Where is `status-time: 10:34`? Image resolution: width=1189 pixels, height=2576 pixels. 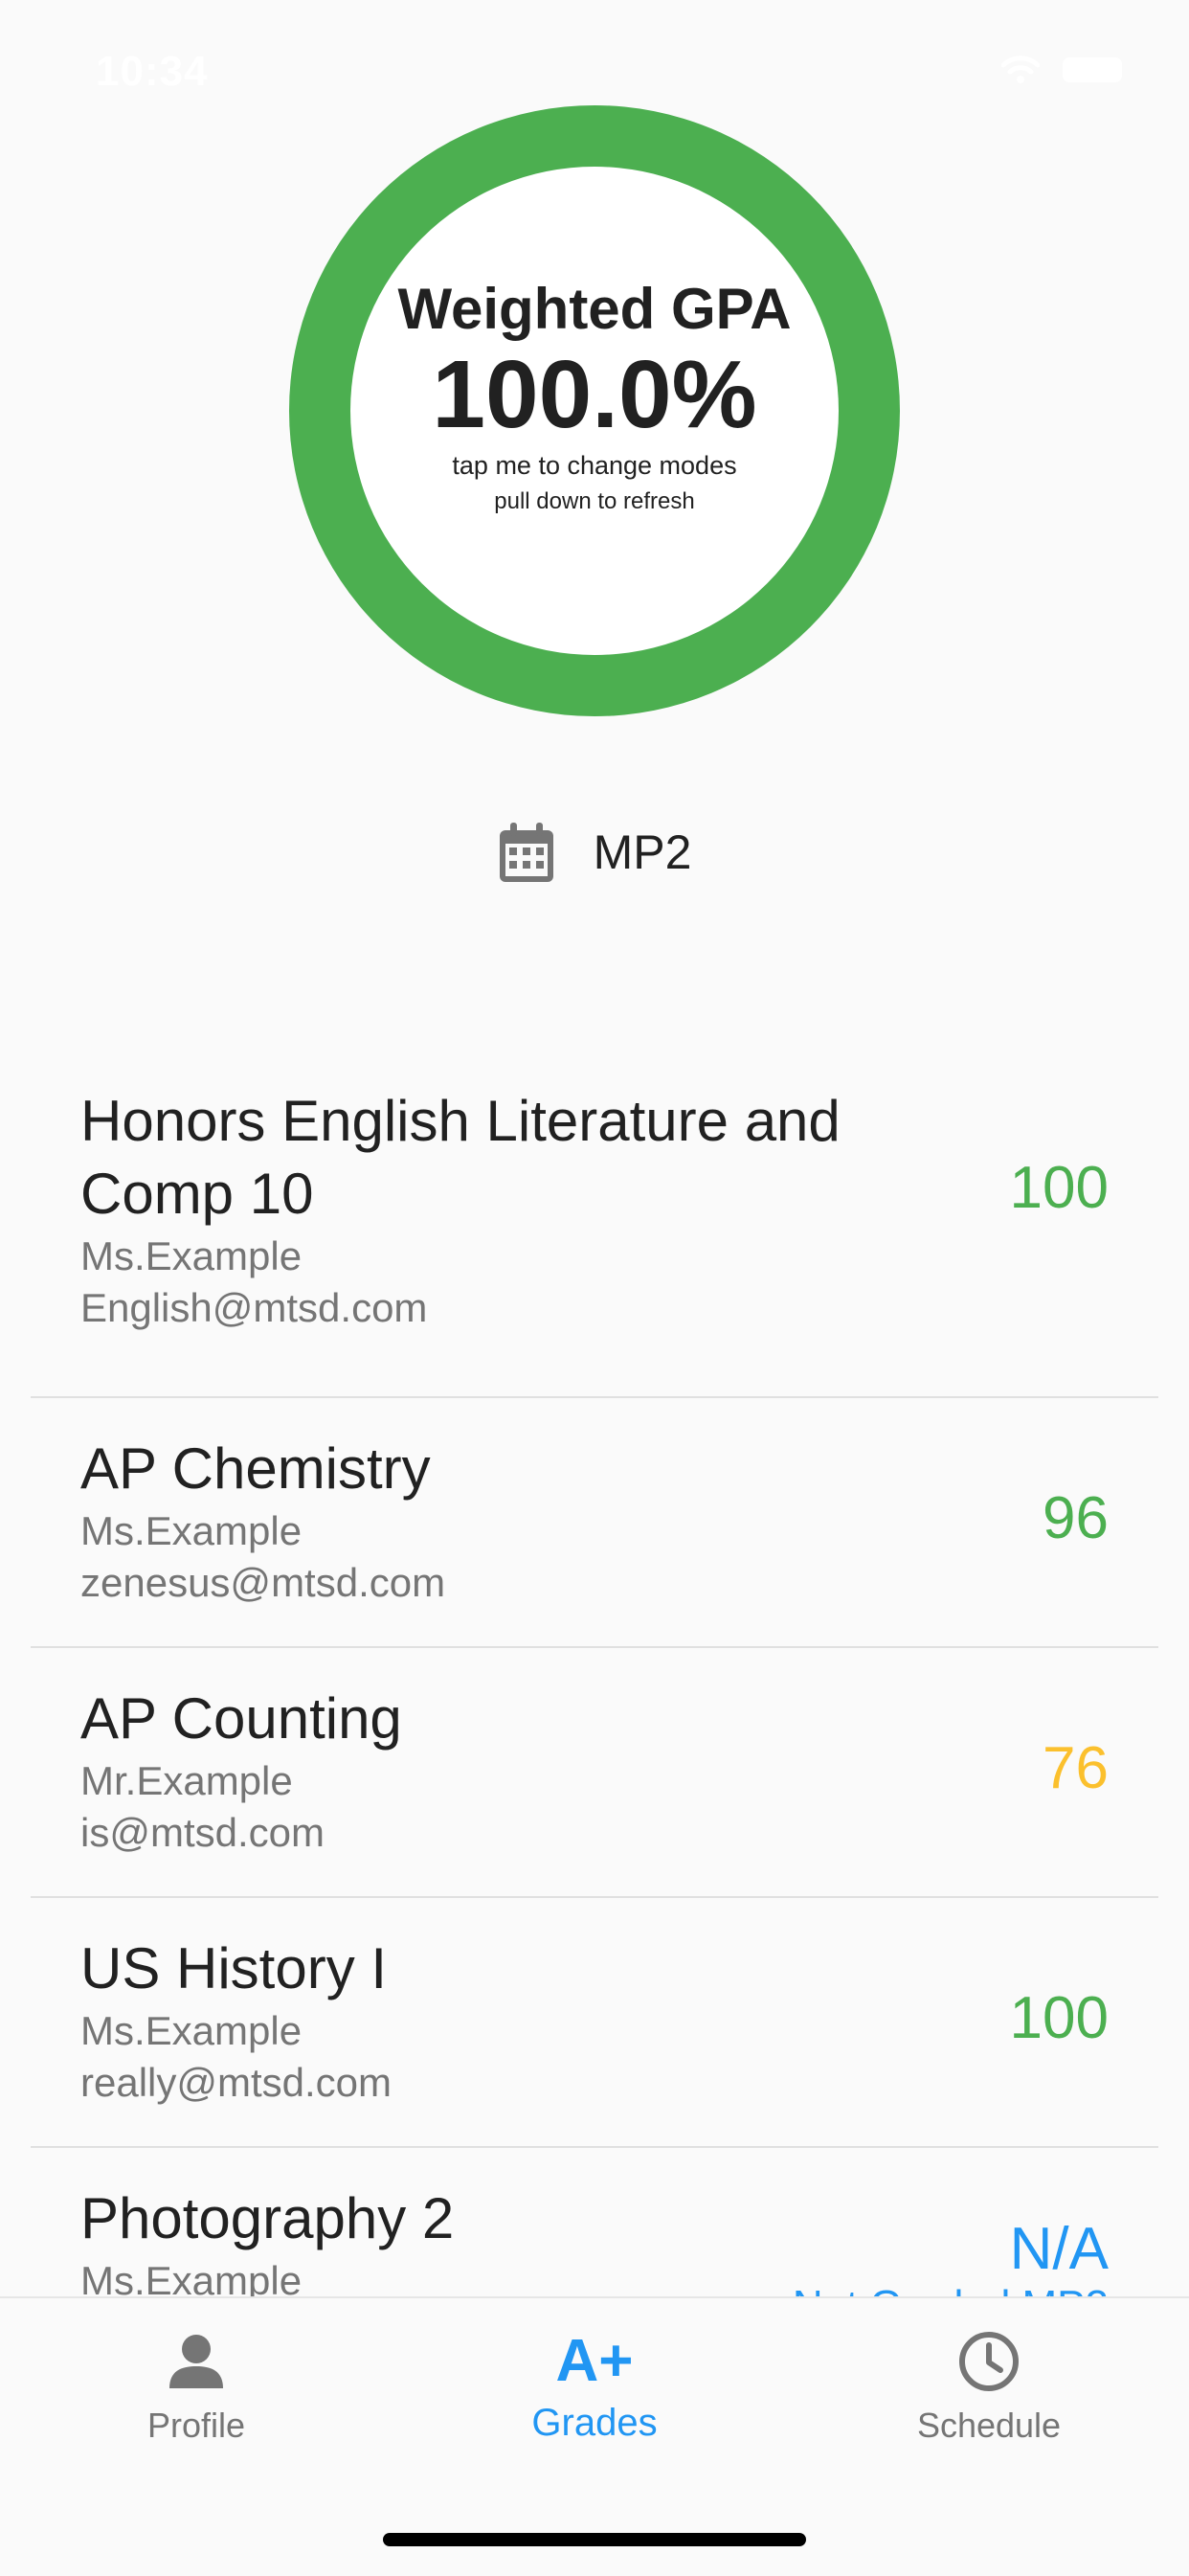 status-time: 10:34 is located at coordinates (152, 71).